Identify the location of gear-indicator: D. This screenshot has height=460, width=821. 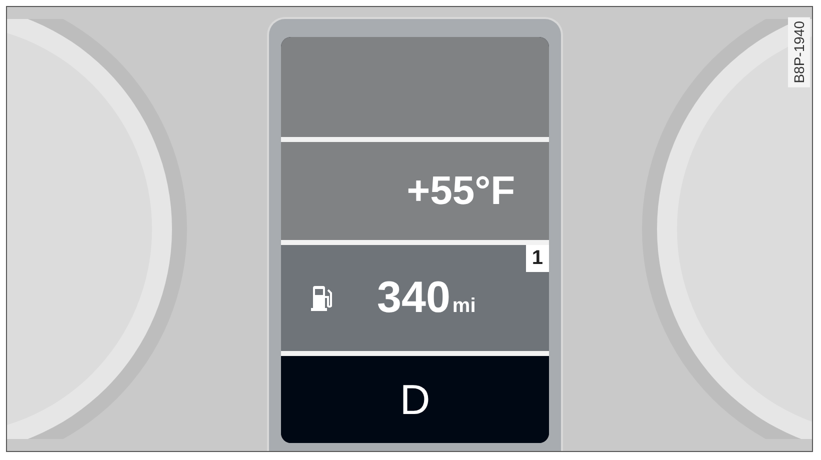
(415, 400).